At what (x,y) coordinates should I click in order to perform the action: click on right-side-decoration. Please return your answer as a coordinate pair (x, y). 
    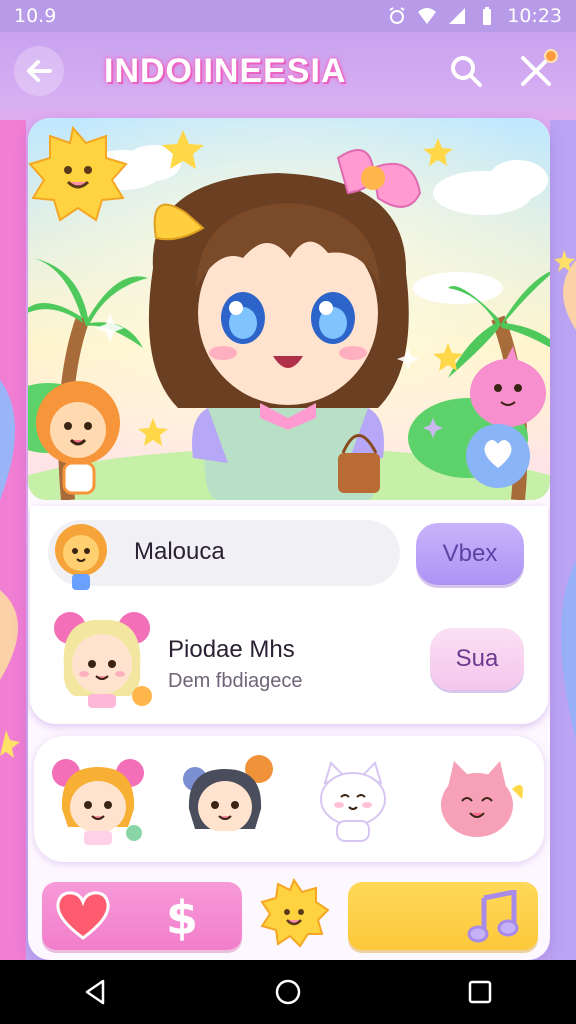
    Looking at the image, I should click on (563, 540).